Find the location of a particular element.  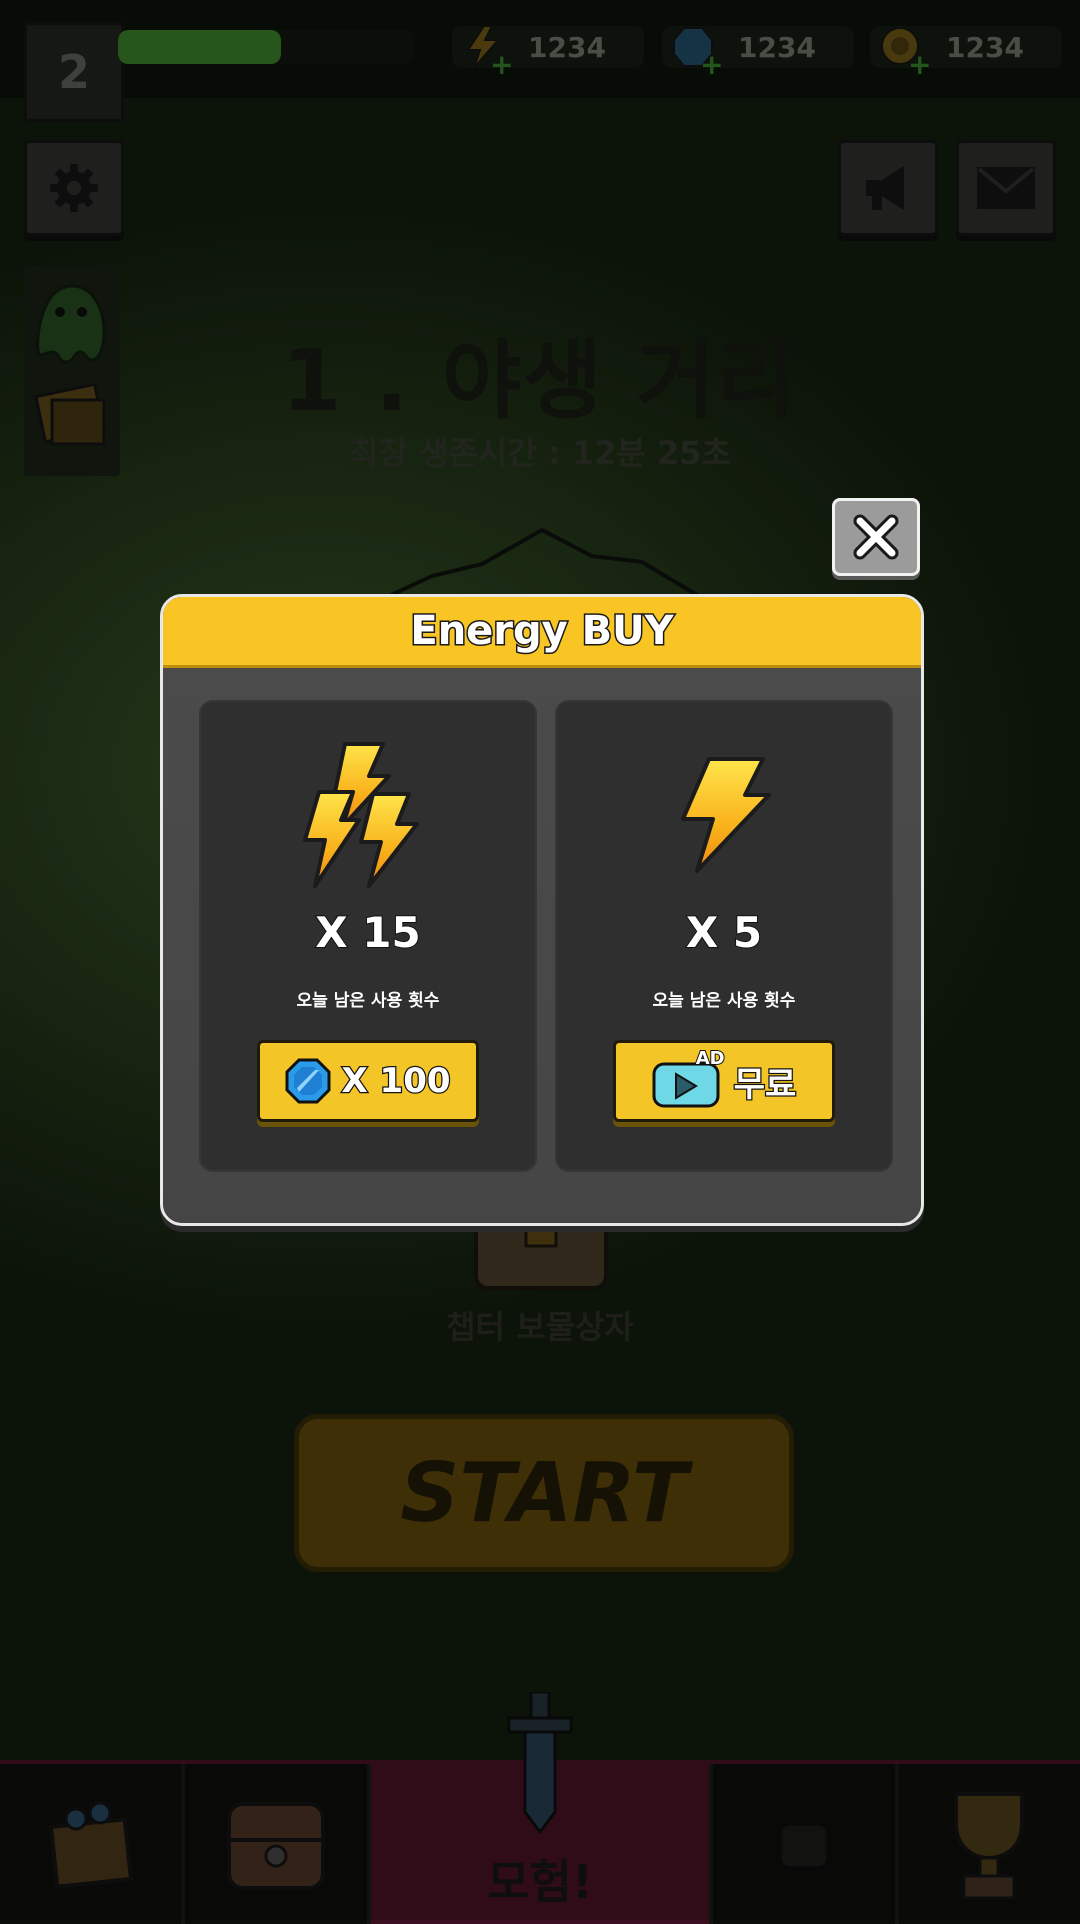

free-label: 무료 is located at coordinates (764, 1084).